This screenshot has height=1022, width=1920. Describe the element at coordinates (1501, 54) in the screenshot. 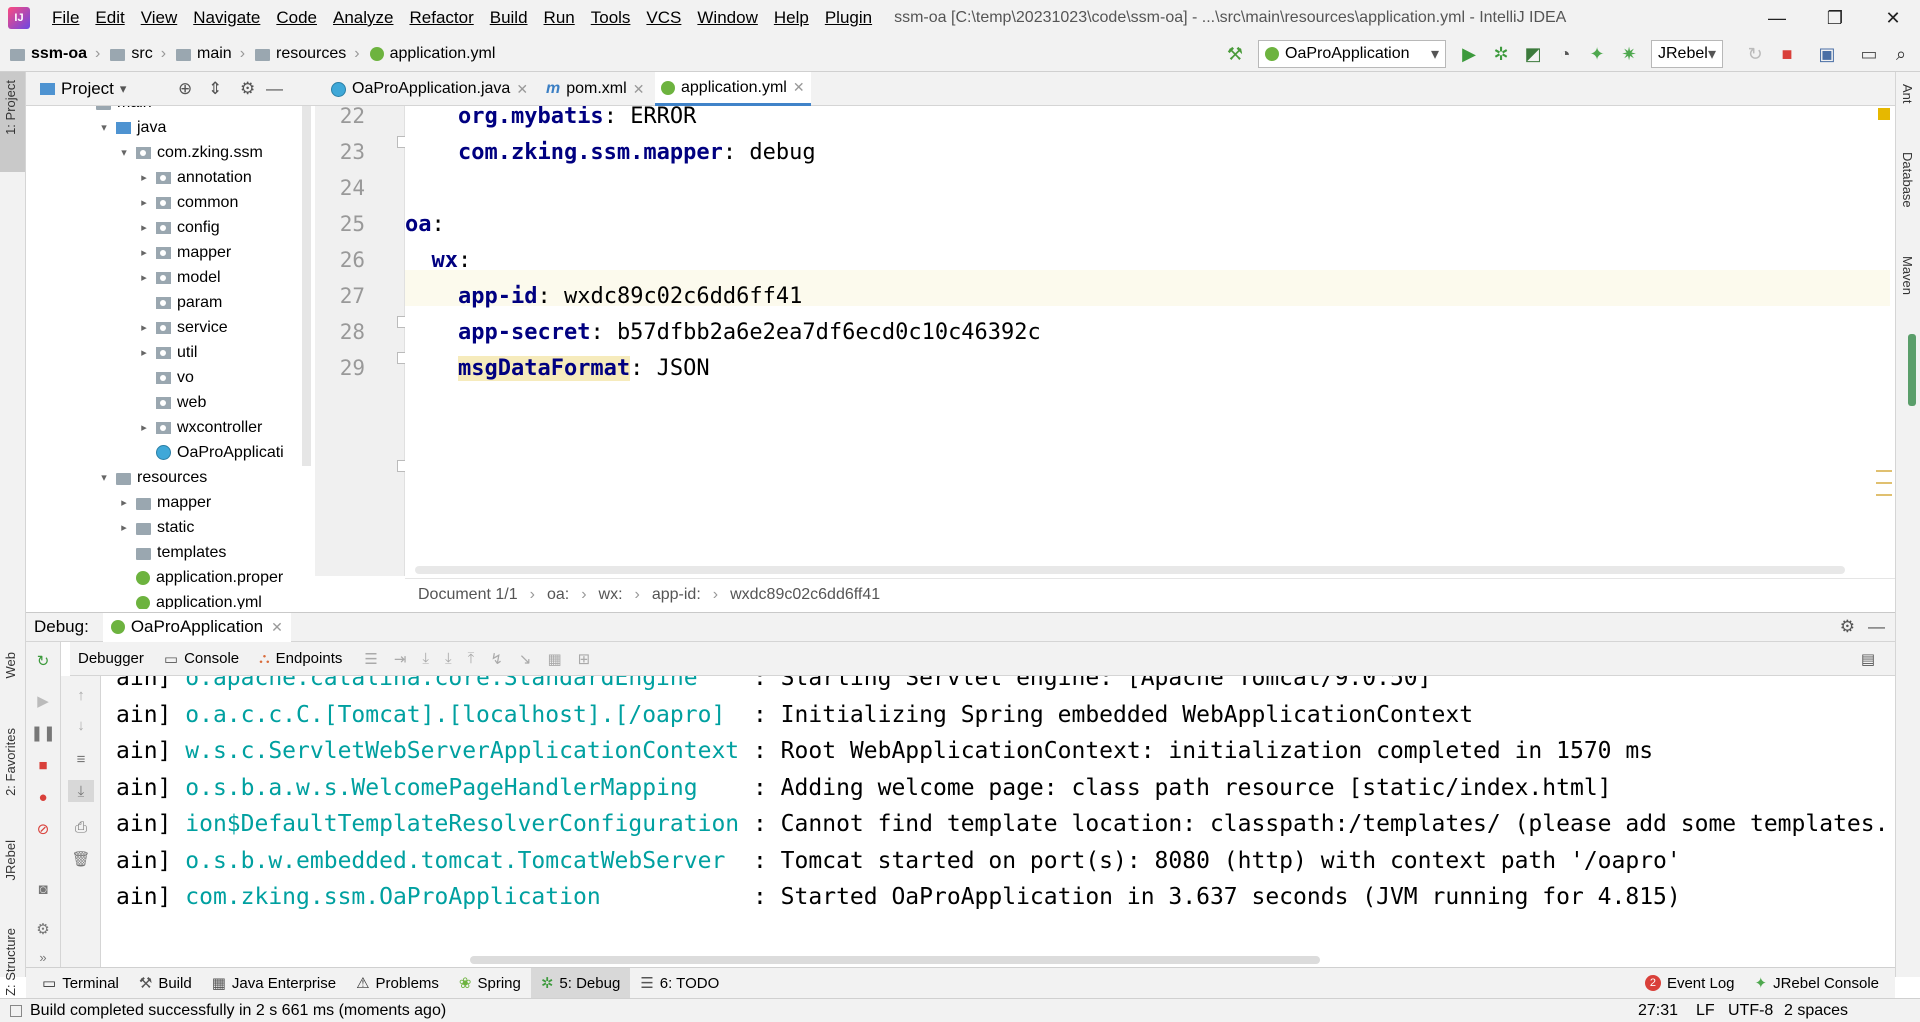

I see `debug-bug-icon: ✲` at that location.